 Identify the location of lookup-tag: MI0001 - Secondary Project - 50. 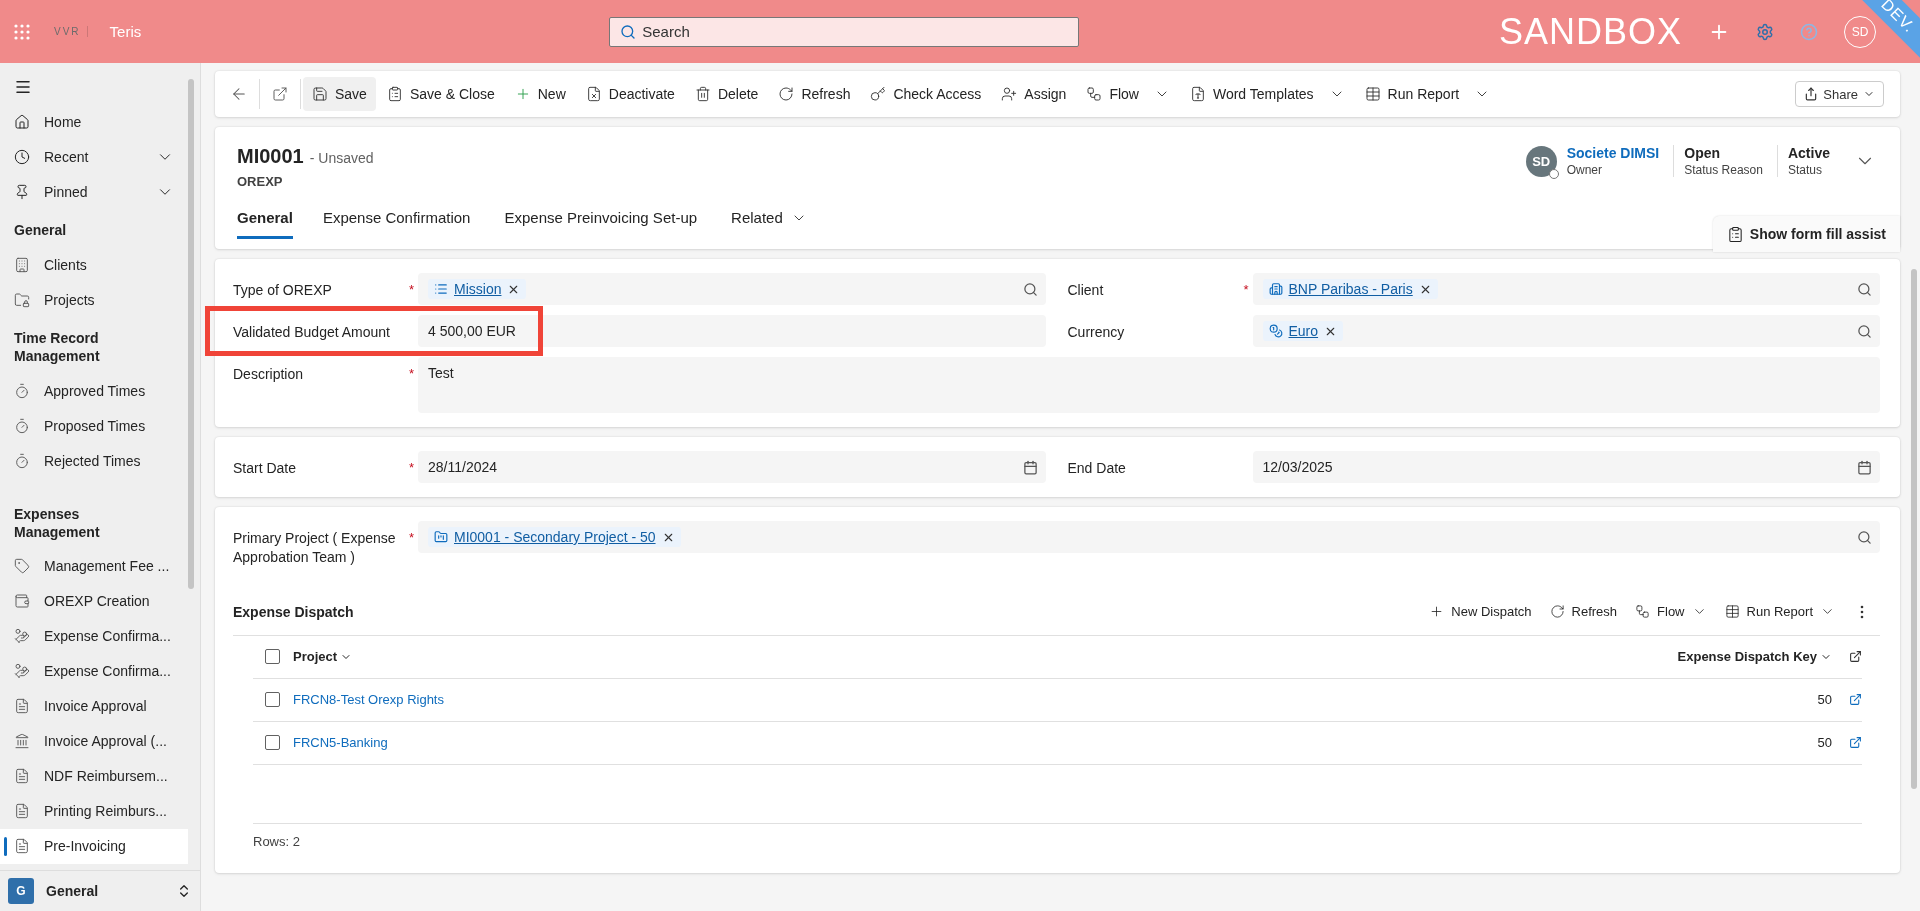
(554, 537).